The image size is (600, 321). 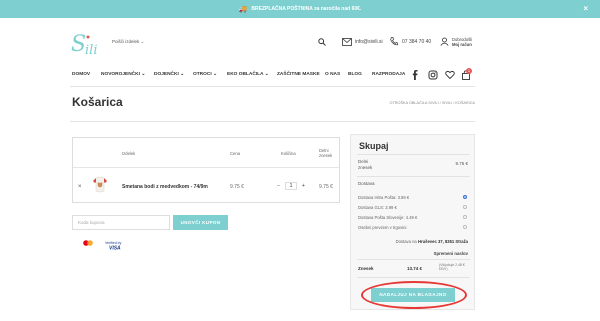 I want to click on nav-item-domov: DOMOV, so click(x=81, y=74).